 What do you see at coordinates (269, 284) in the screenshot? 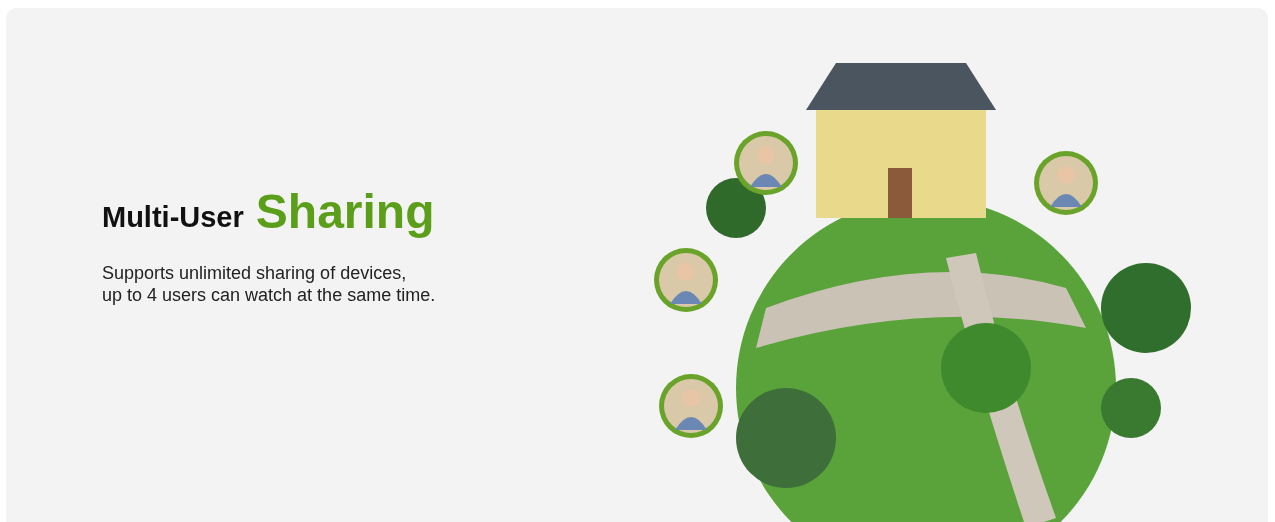
I see `description-text: Supports unlimited sharing of devices, up to 4 users can watch at the same time.` at bounding box center [269, 284].